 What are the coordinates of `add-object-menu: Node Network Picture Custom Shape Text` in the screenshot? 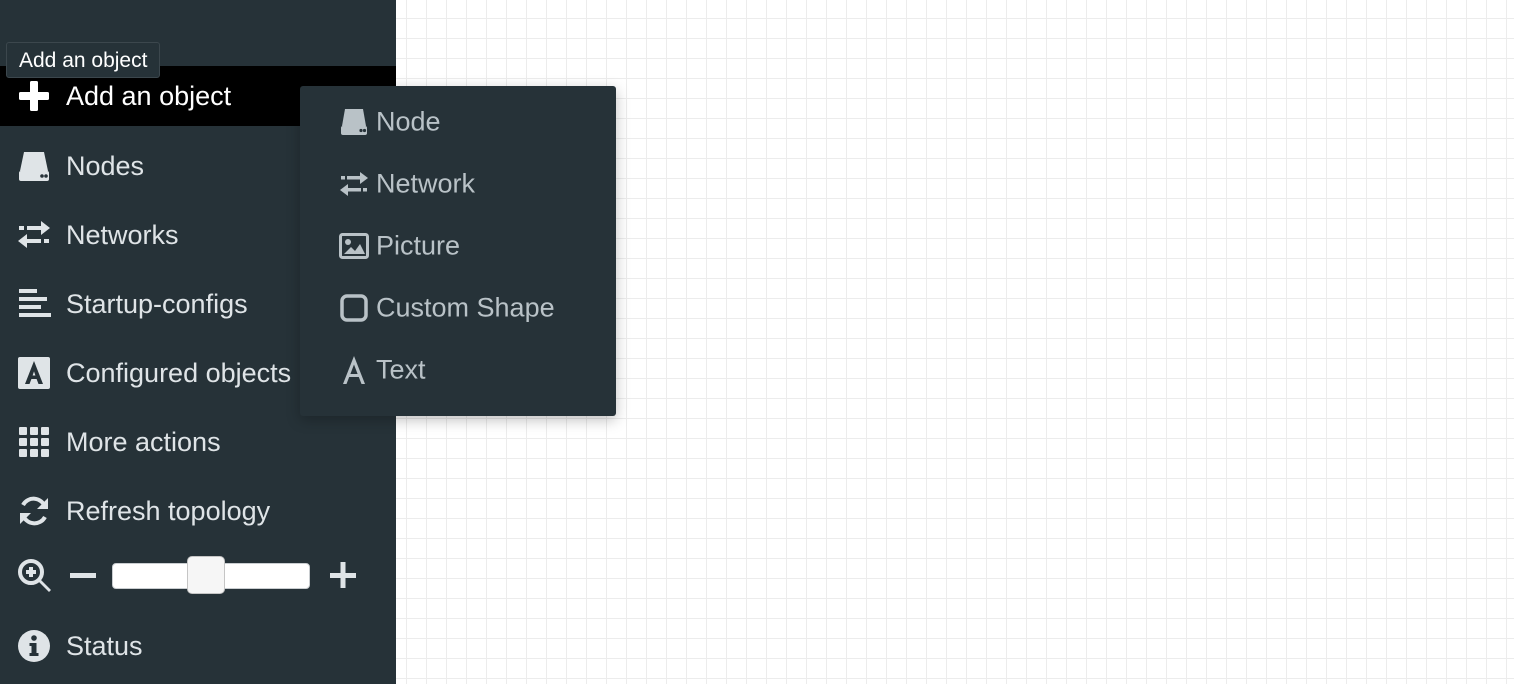 It's located at (458, 251).